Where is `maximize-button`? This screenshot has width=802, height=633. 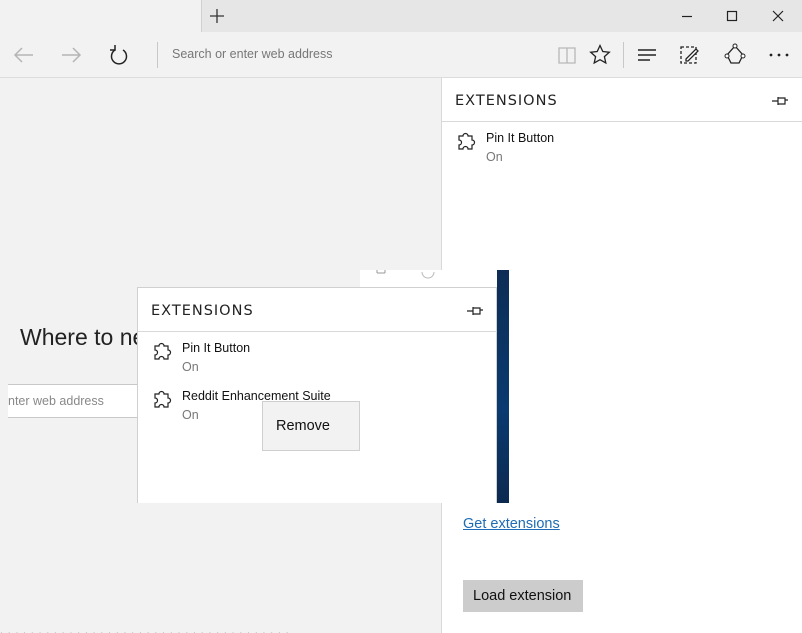
maximize-button is located at coordinates (732, 16).